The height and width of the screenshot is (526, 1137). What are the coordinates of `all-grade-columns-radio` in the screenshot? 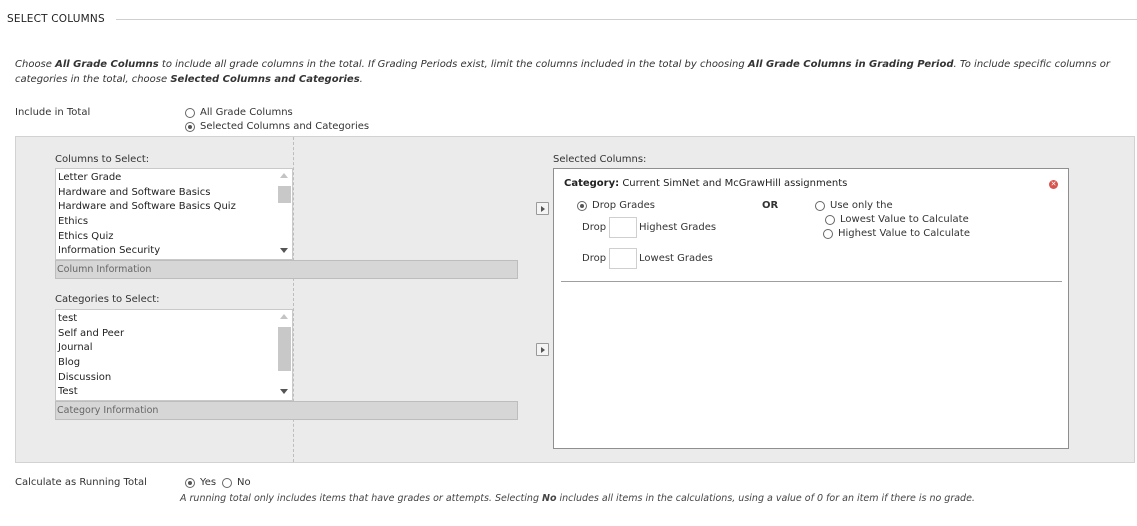 It's located at (190, 112).